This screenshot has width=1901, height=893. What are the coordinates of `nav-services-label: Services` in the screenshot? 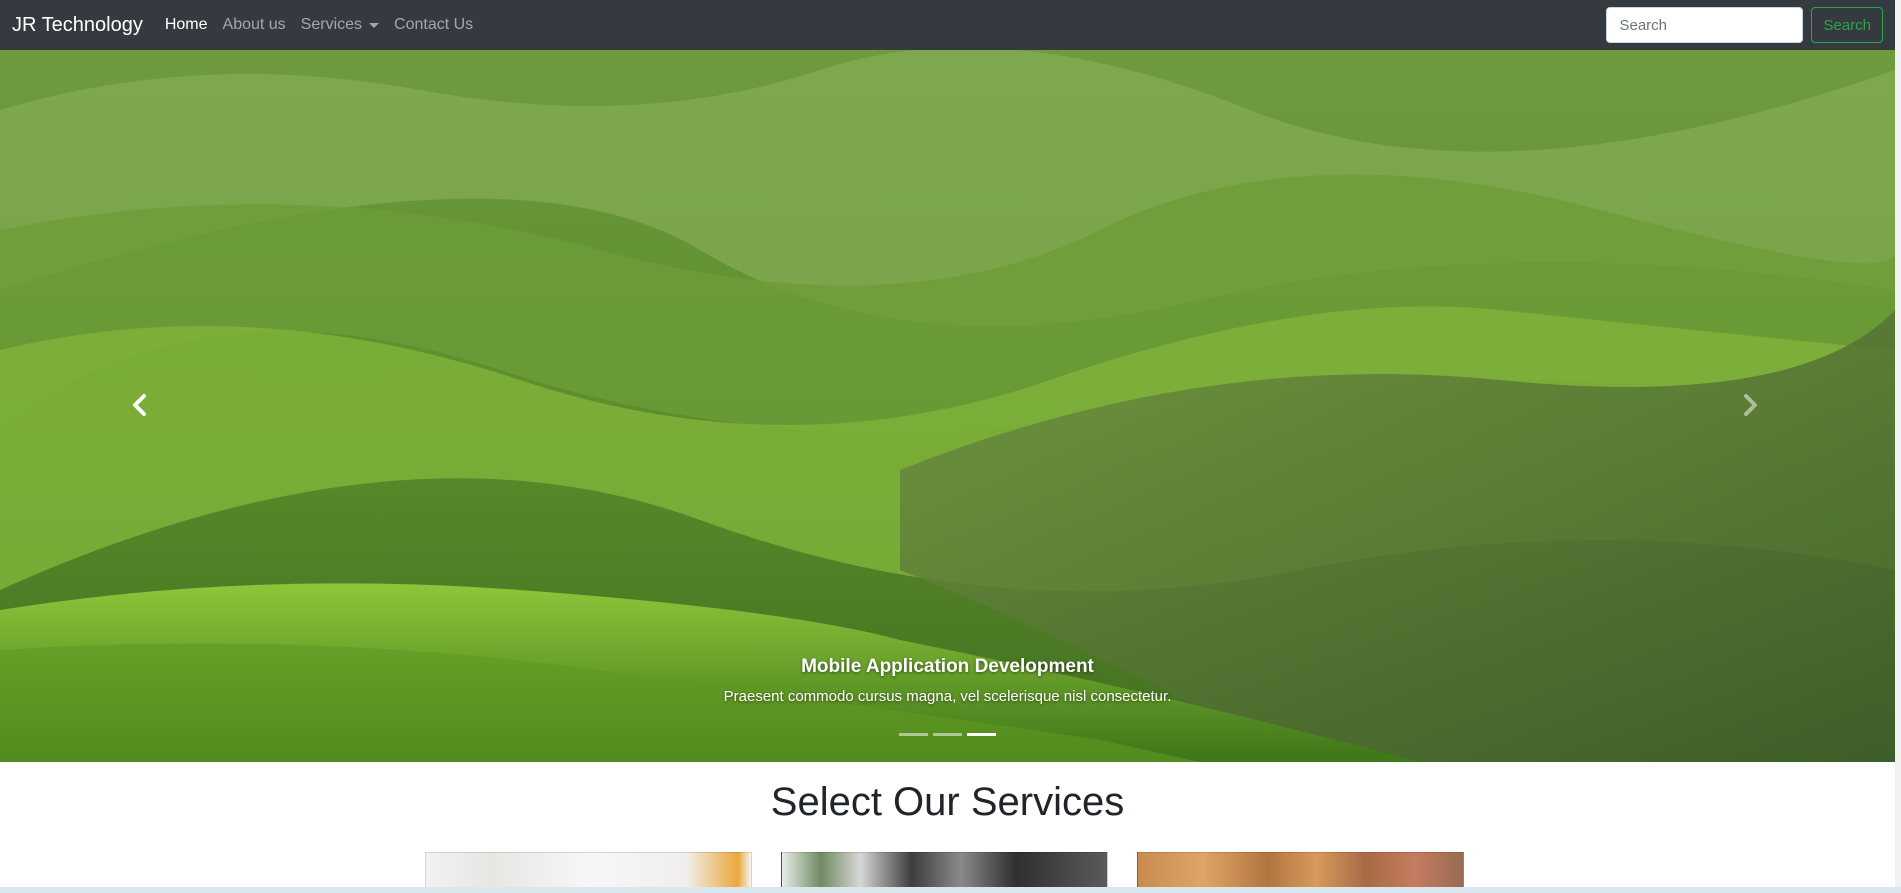 It's located at (331, 24).